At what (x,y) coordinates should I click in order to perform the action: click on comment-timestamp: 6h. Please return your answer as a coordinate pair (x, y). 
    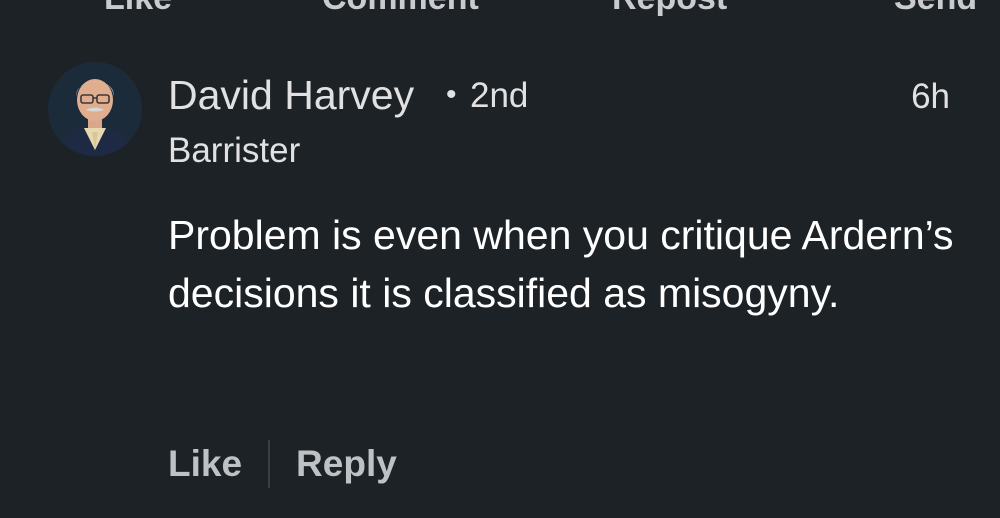
    Looking at the image, I should click on (930, 96).